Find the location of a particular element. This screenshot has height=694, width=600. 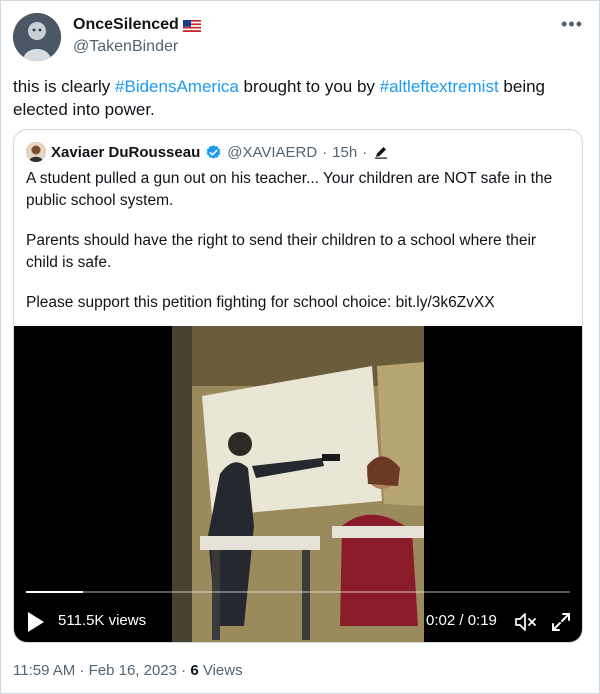

author-handle: @TakenBinder is located at coordinates (137, 47).